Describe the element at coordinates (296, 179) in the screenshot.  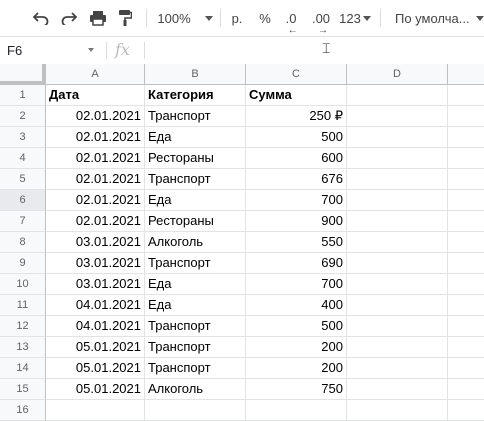
I see `cell: 676` at that location.